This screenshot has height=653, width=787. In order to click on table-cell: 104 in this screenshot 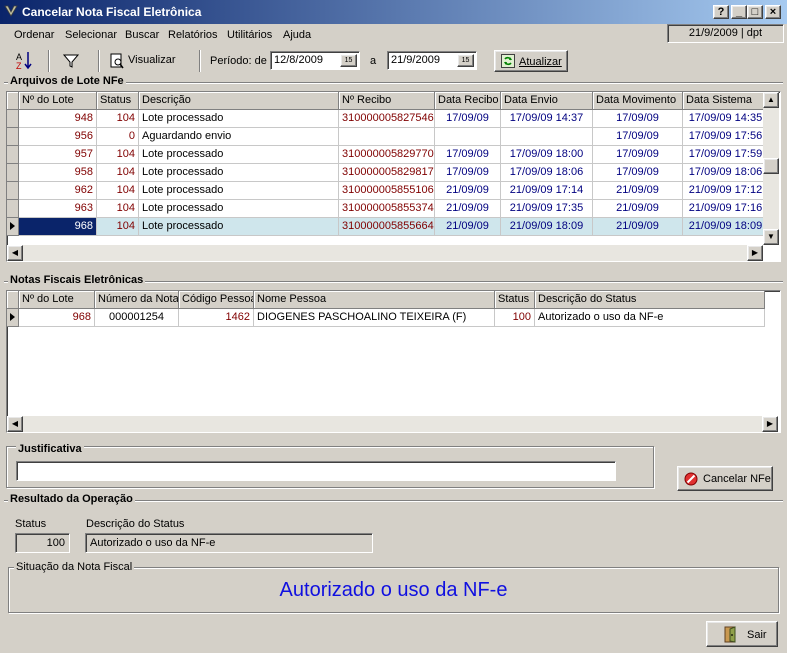, I will do `click(118, 155)`.